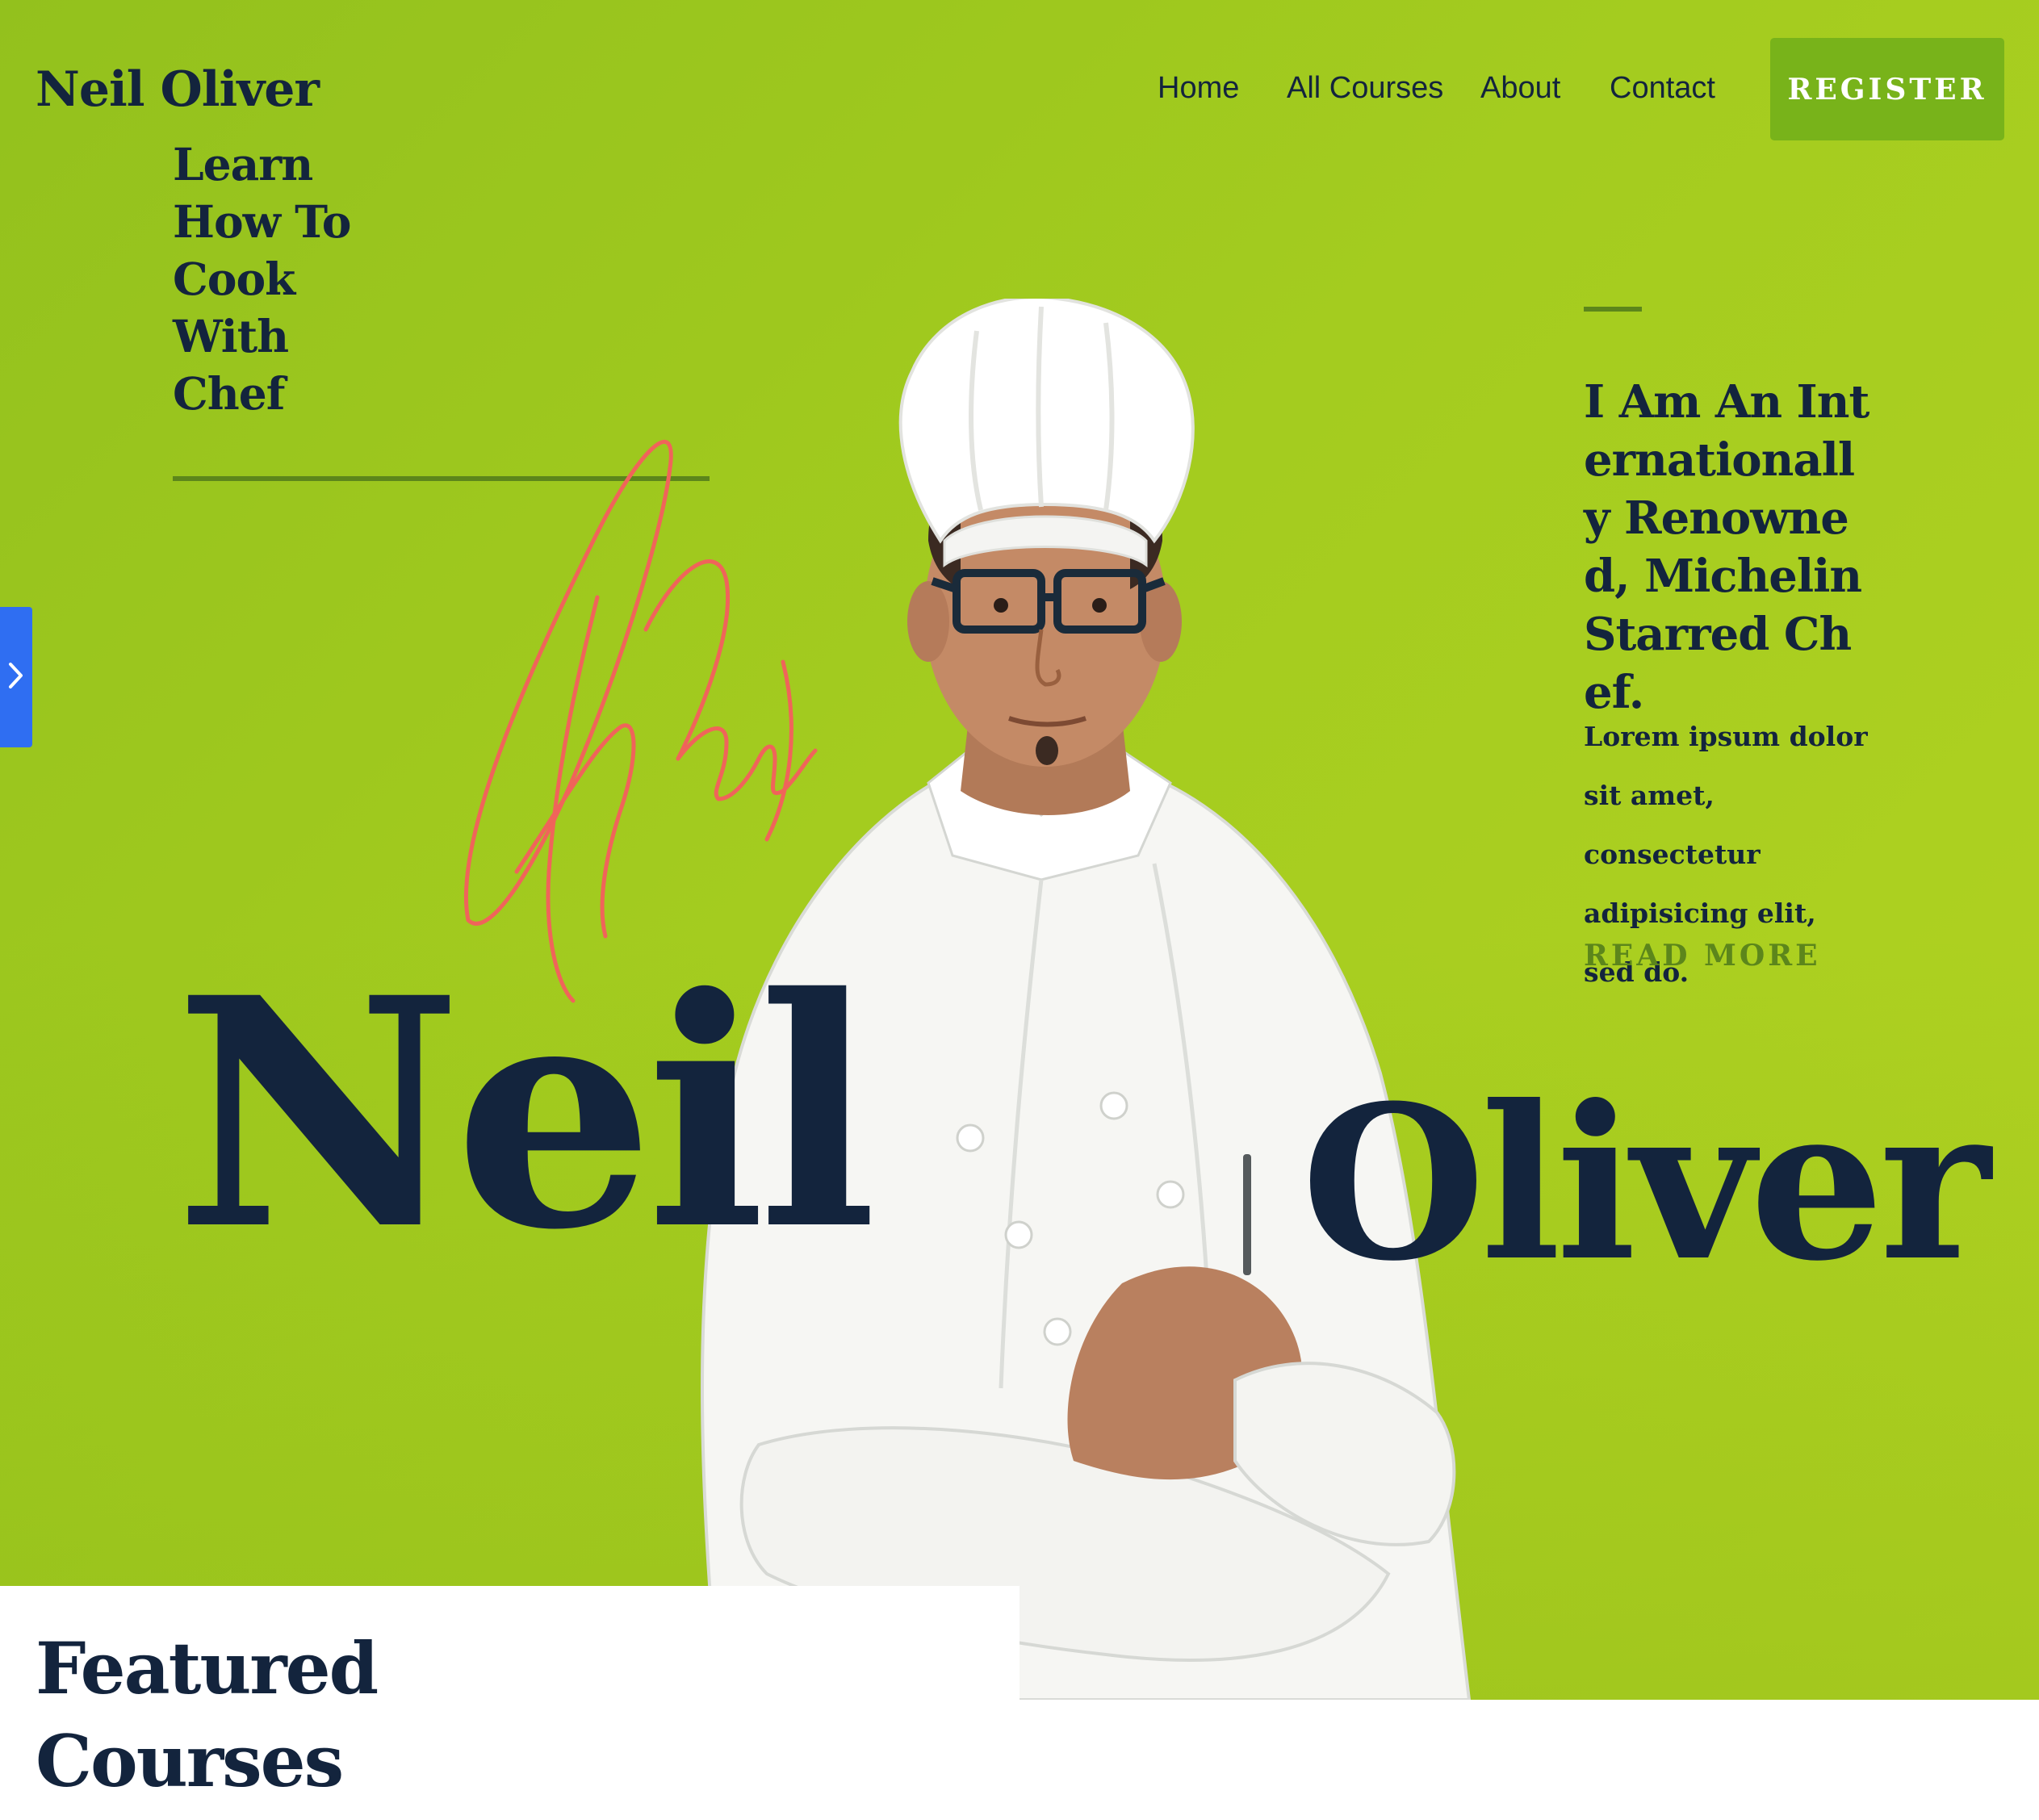 The height and width of the screenshot is (1820, 2039). What do you see at coordinates (262, 279) in the screenshot?
I see `hero-tagline: Learn How To Cook With Chef` at bounding box center [262, 279].